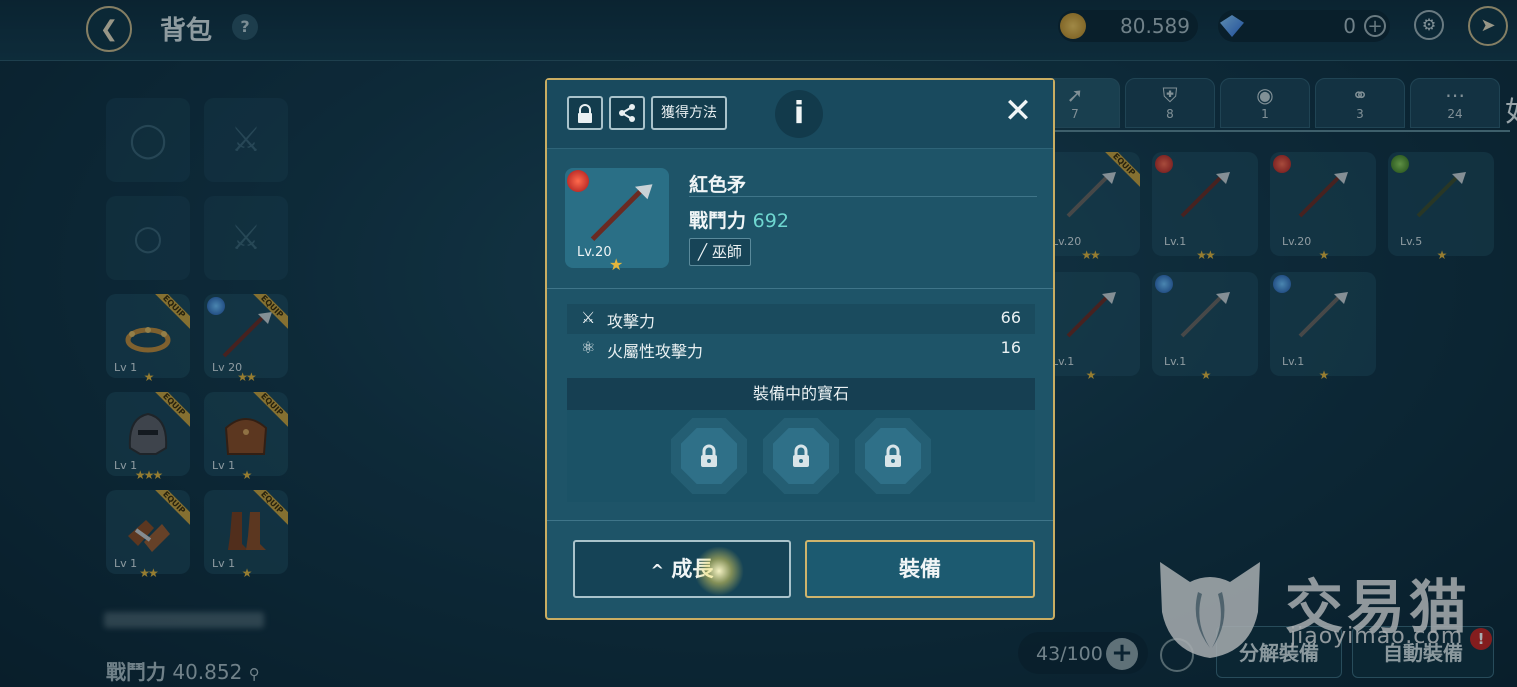 The image size is (1517, 687). What do you see at coordinates (770, 221) in the screenshot?
I see `power-value: 692` at bounding box center [770, 221].